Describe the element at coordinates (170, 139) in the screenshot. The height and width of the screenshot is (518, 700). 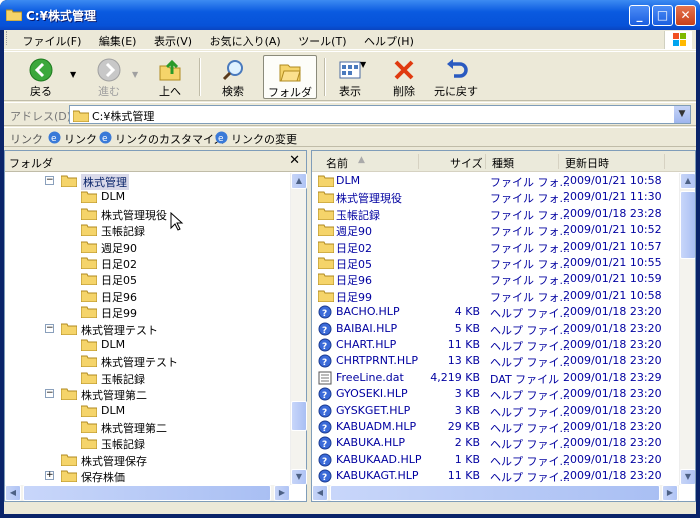
I see `link-customize: リンクのカスタマイズ` at that location.